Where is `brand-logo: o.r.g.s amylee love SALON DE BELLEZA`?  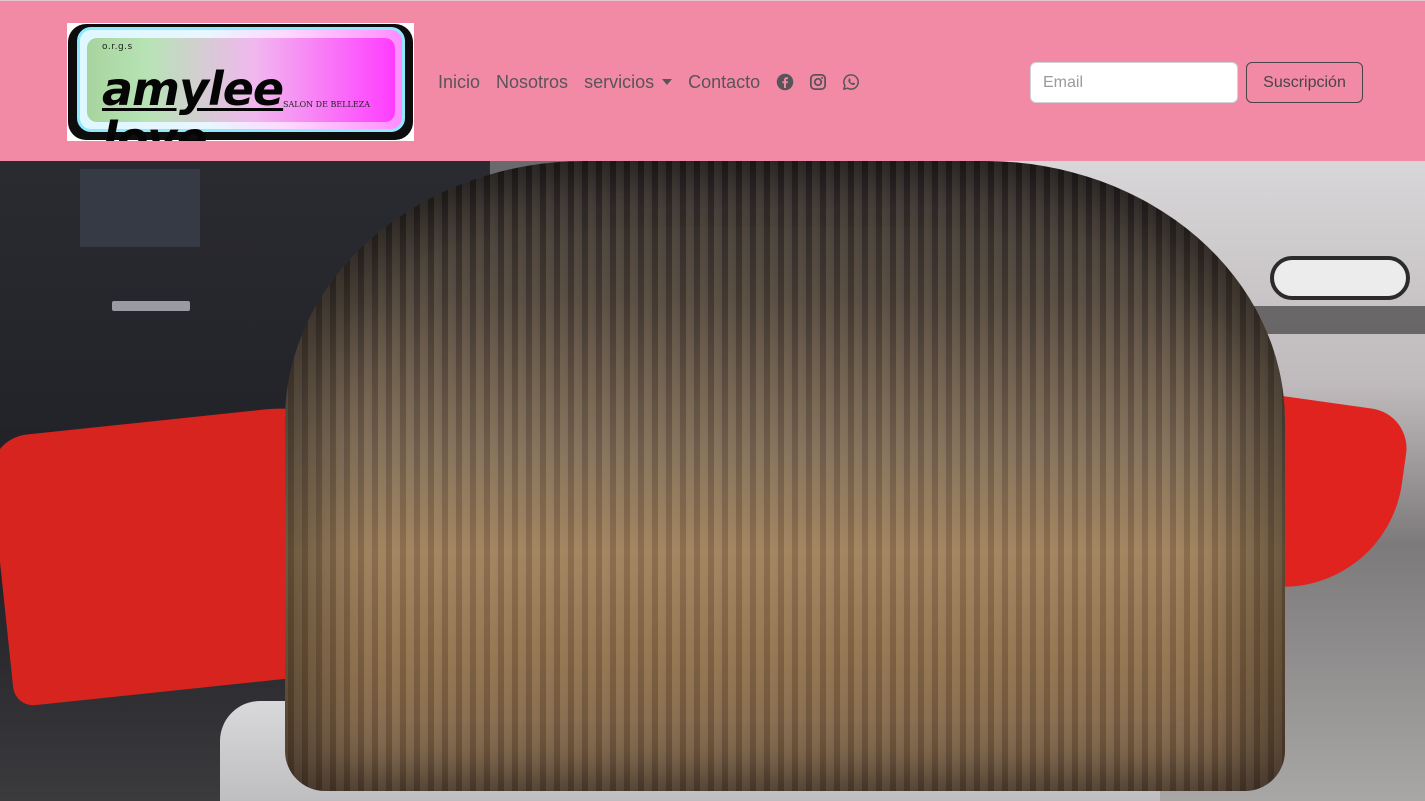
brand-logo: o.r.g.s amylee love SALON DE BELLEZA is located at coordinates (240, 82).